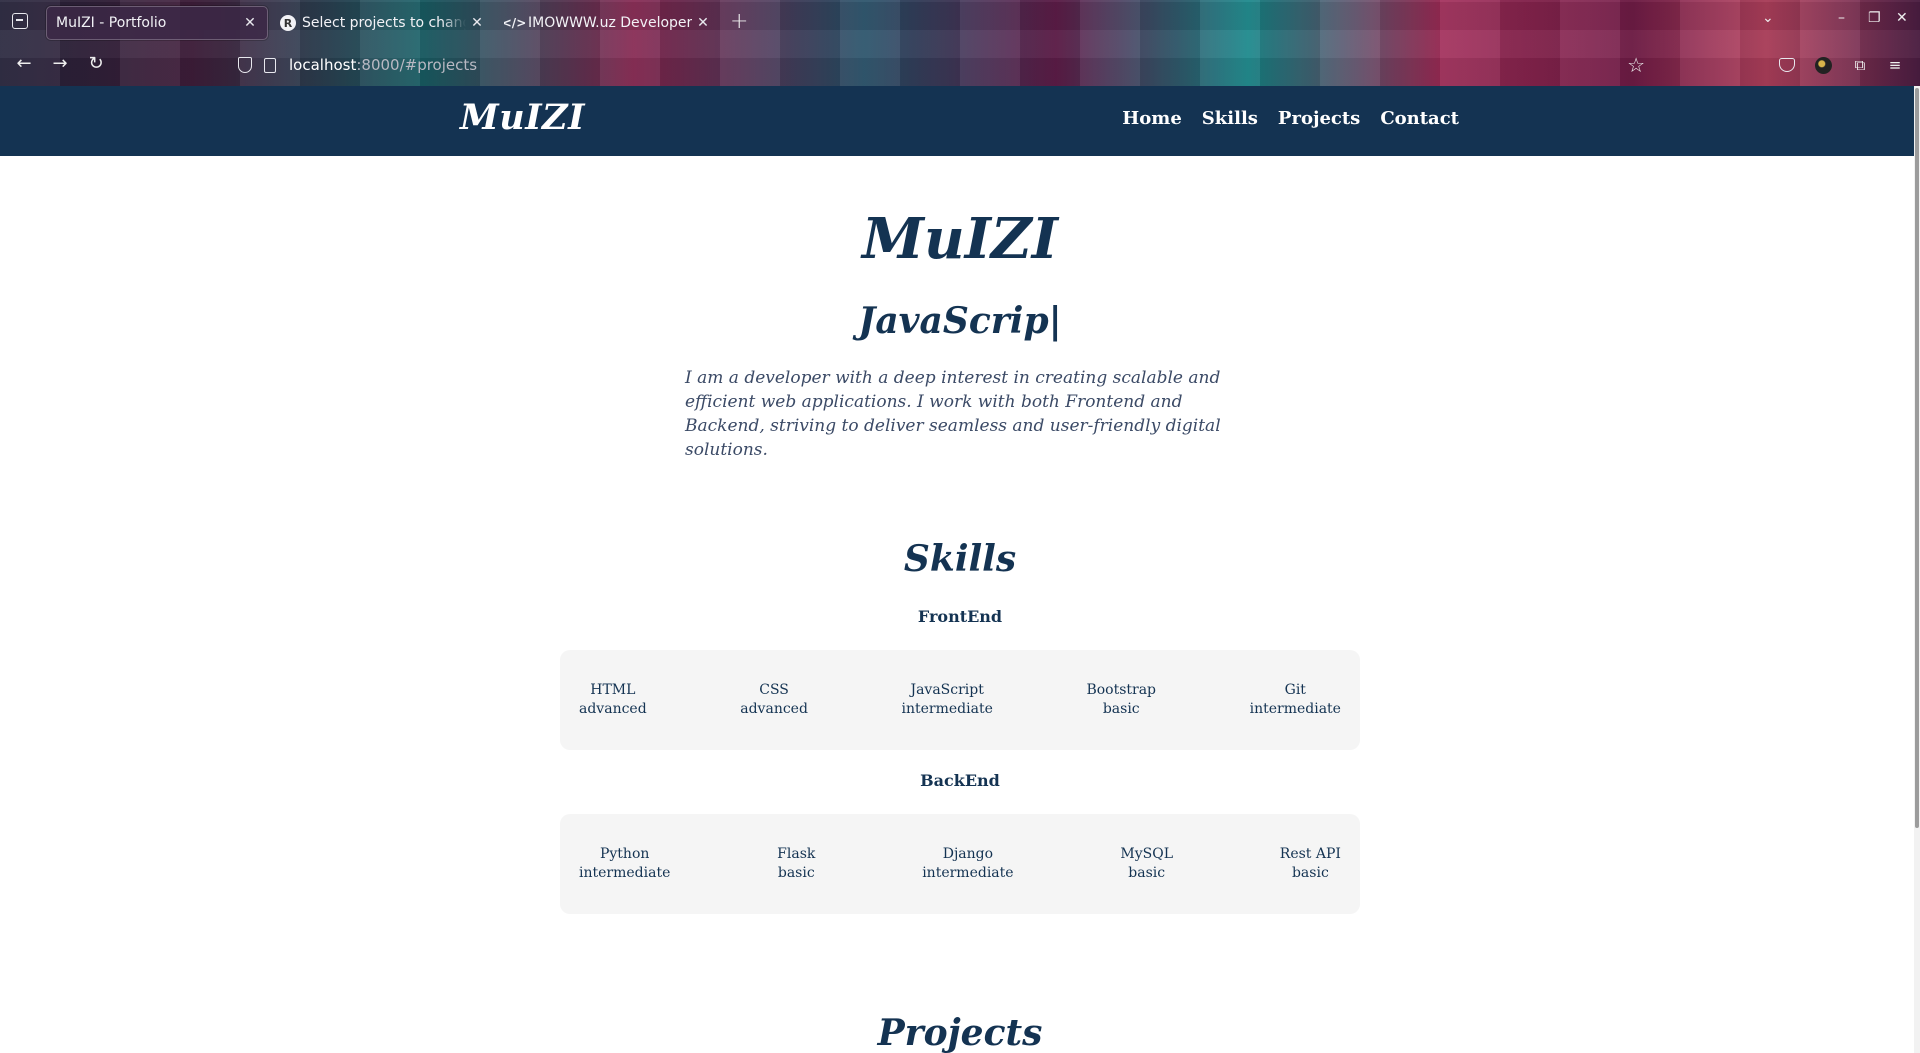  What do you see at coordinates (774, 690) in the screenshot?
I see `skill-name: CSS` at bounding box center [774, 690].